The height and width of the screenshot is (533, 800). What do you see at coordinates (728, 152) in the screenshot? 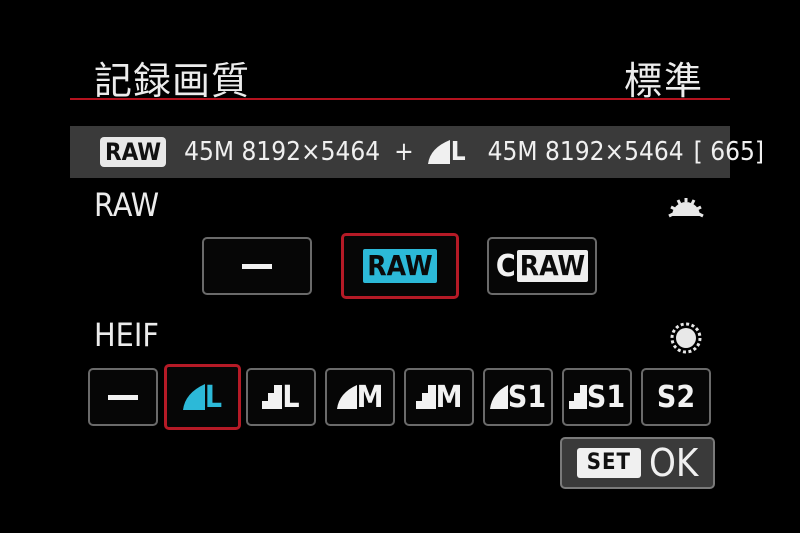
I see `shots-remaining: [ 665]` at bounding box center [728, 152].